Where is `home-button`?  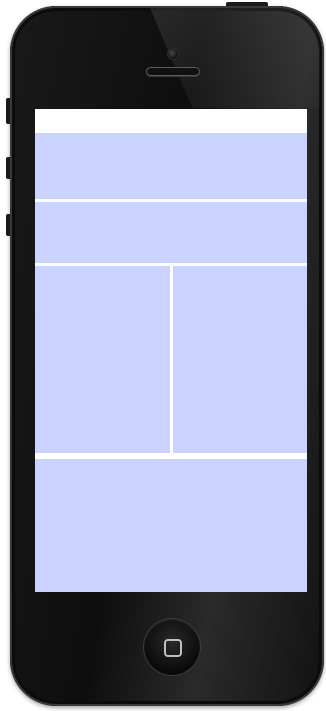
home-button is located at coordinates (172, 647).